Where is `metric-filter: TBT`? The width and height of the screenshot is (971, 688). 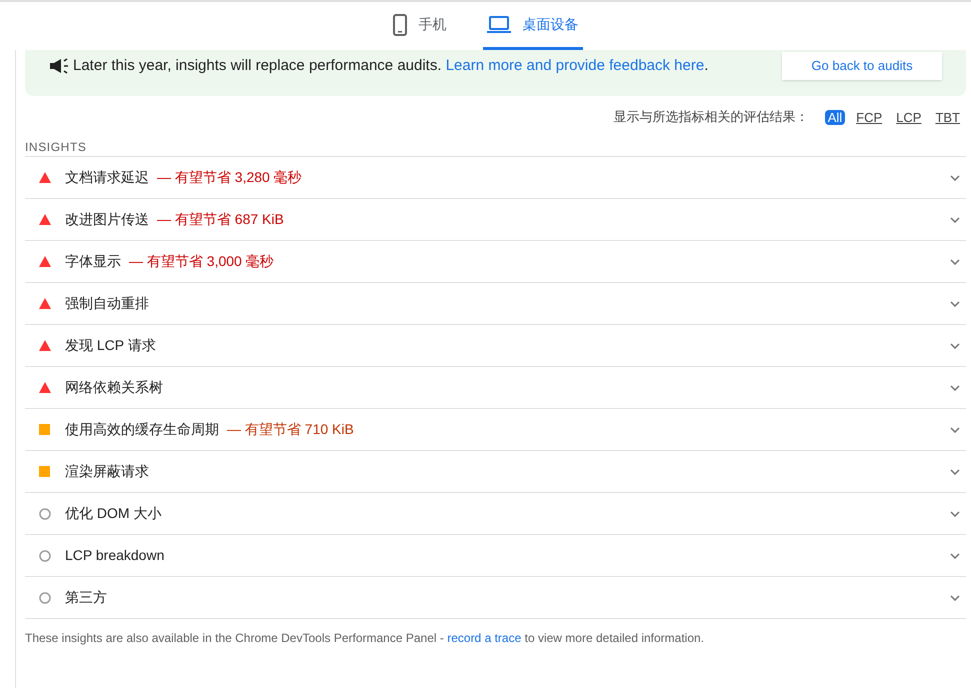 metric-filter: TBT is located at coordinates (947, 117).